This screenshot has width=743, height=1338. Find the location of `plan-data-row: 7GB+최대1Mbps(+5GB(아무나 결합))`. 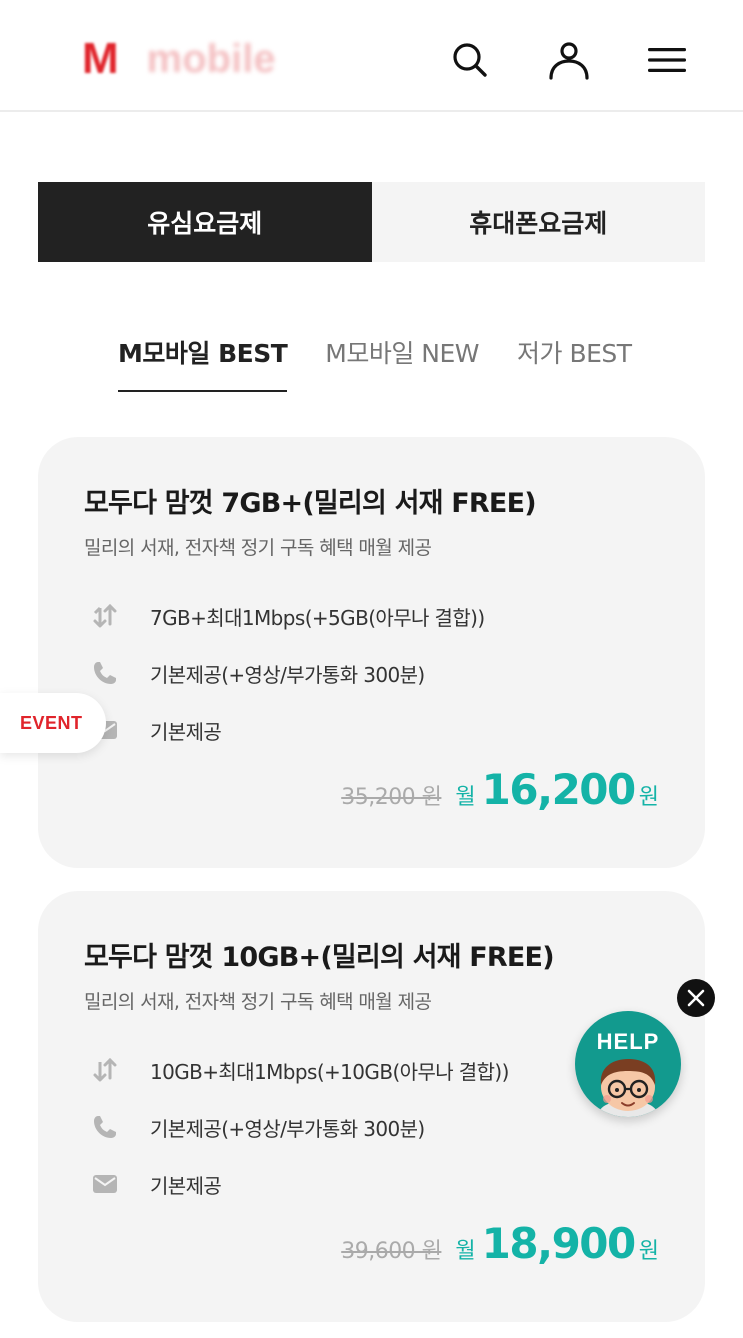

plan-data-row: 7GB+최대1Mbps(+5GB(아무나 결합)) is located at coordinates (287, 616).